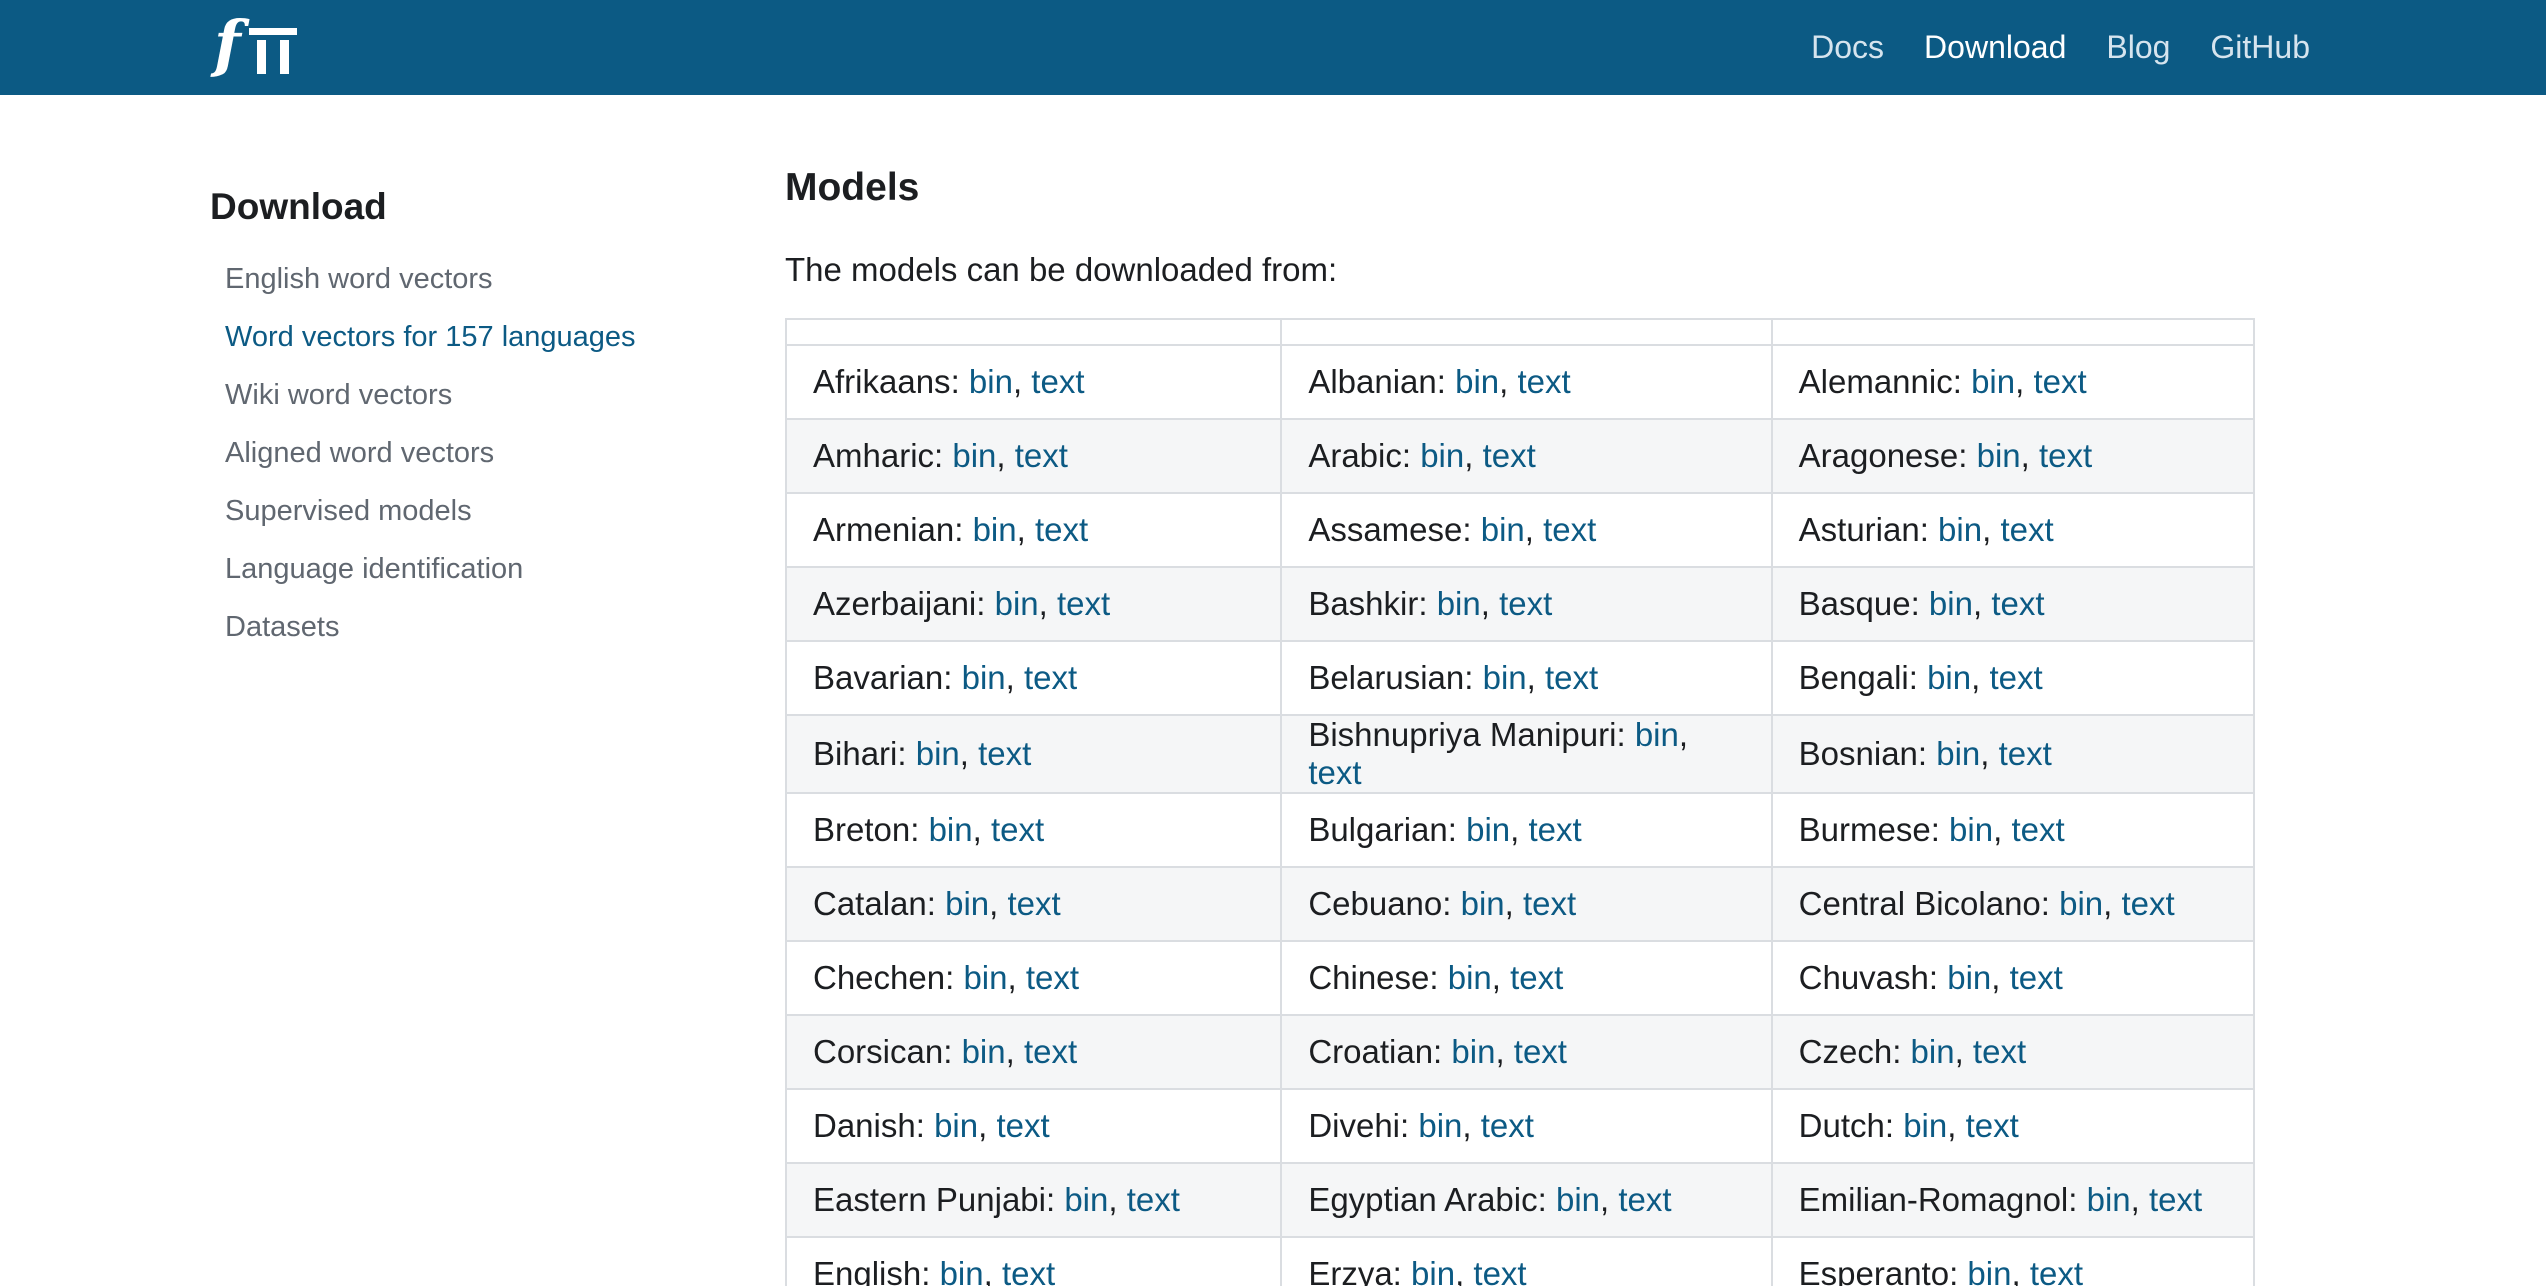 The width and height of the screenshot is (2546, 1286). Describe the element at coordinates (1995, 47) in the screenshot. I see `nav-download-link: Download` at that location.